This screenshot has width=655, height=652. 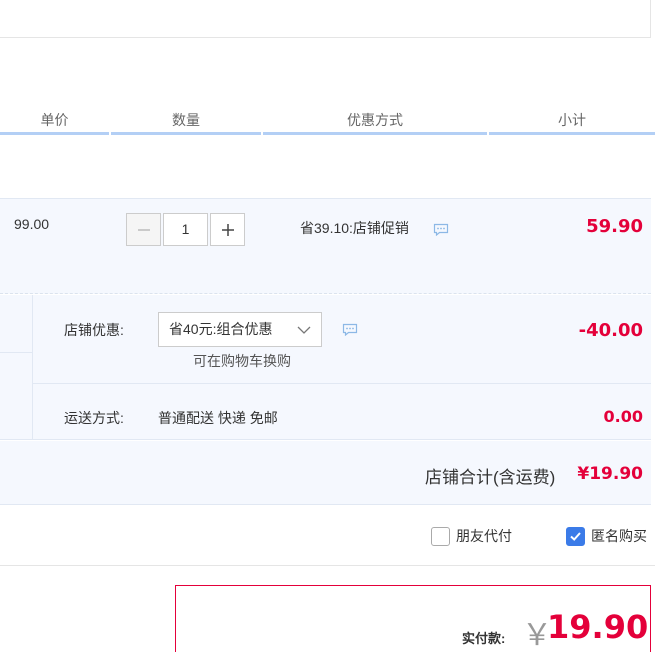 What do you see at coordinates (623, 416) in the screenshot?
I see `shipping-amount: 0.00` at bounding box center [623, 416].